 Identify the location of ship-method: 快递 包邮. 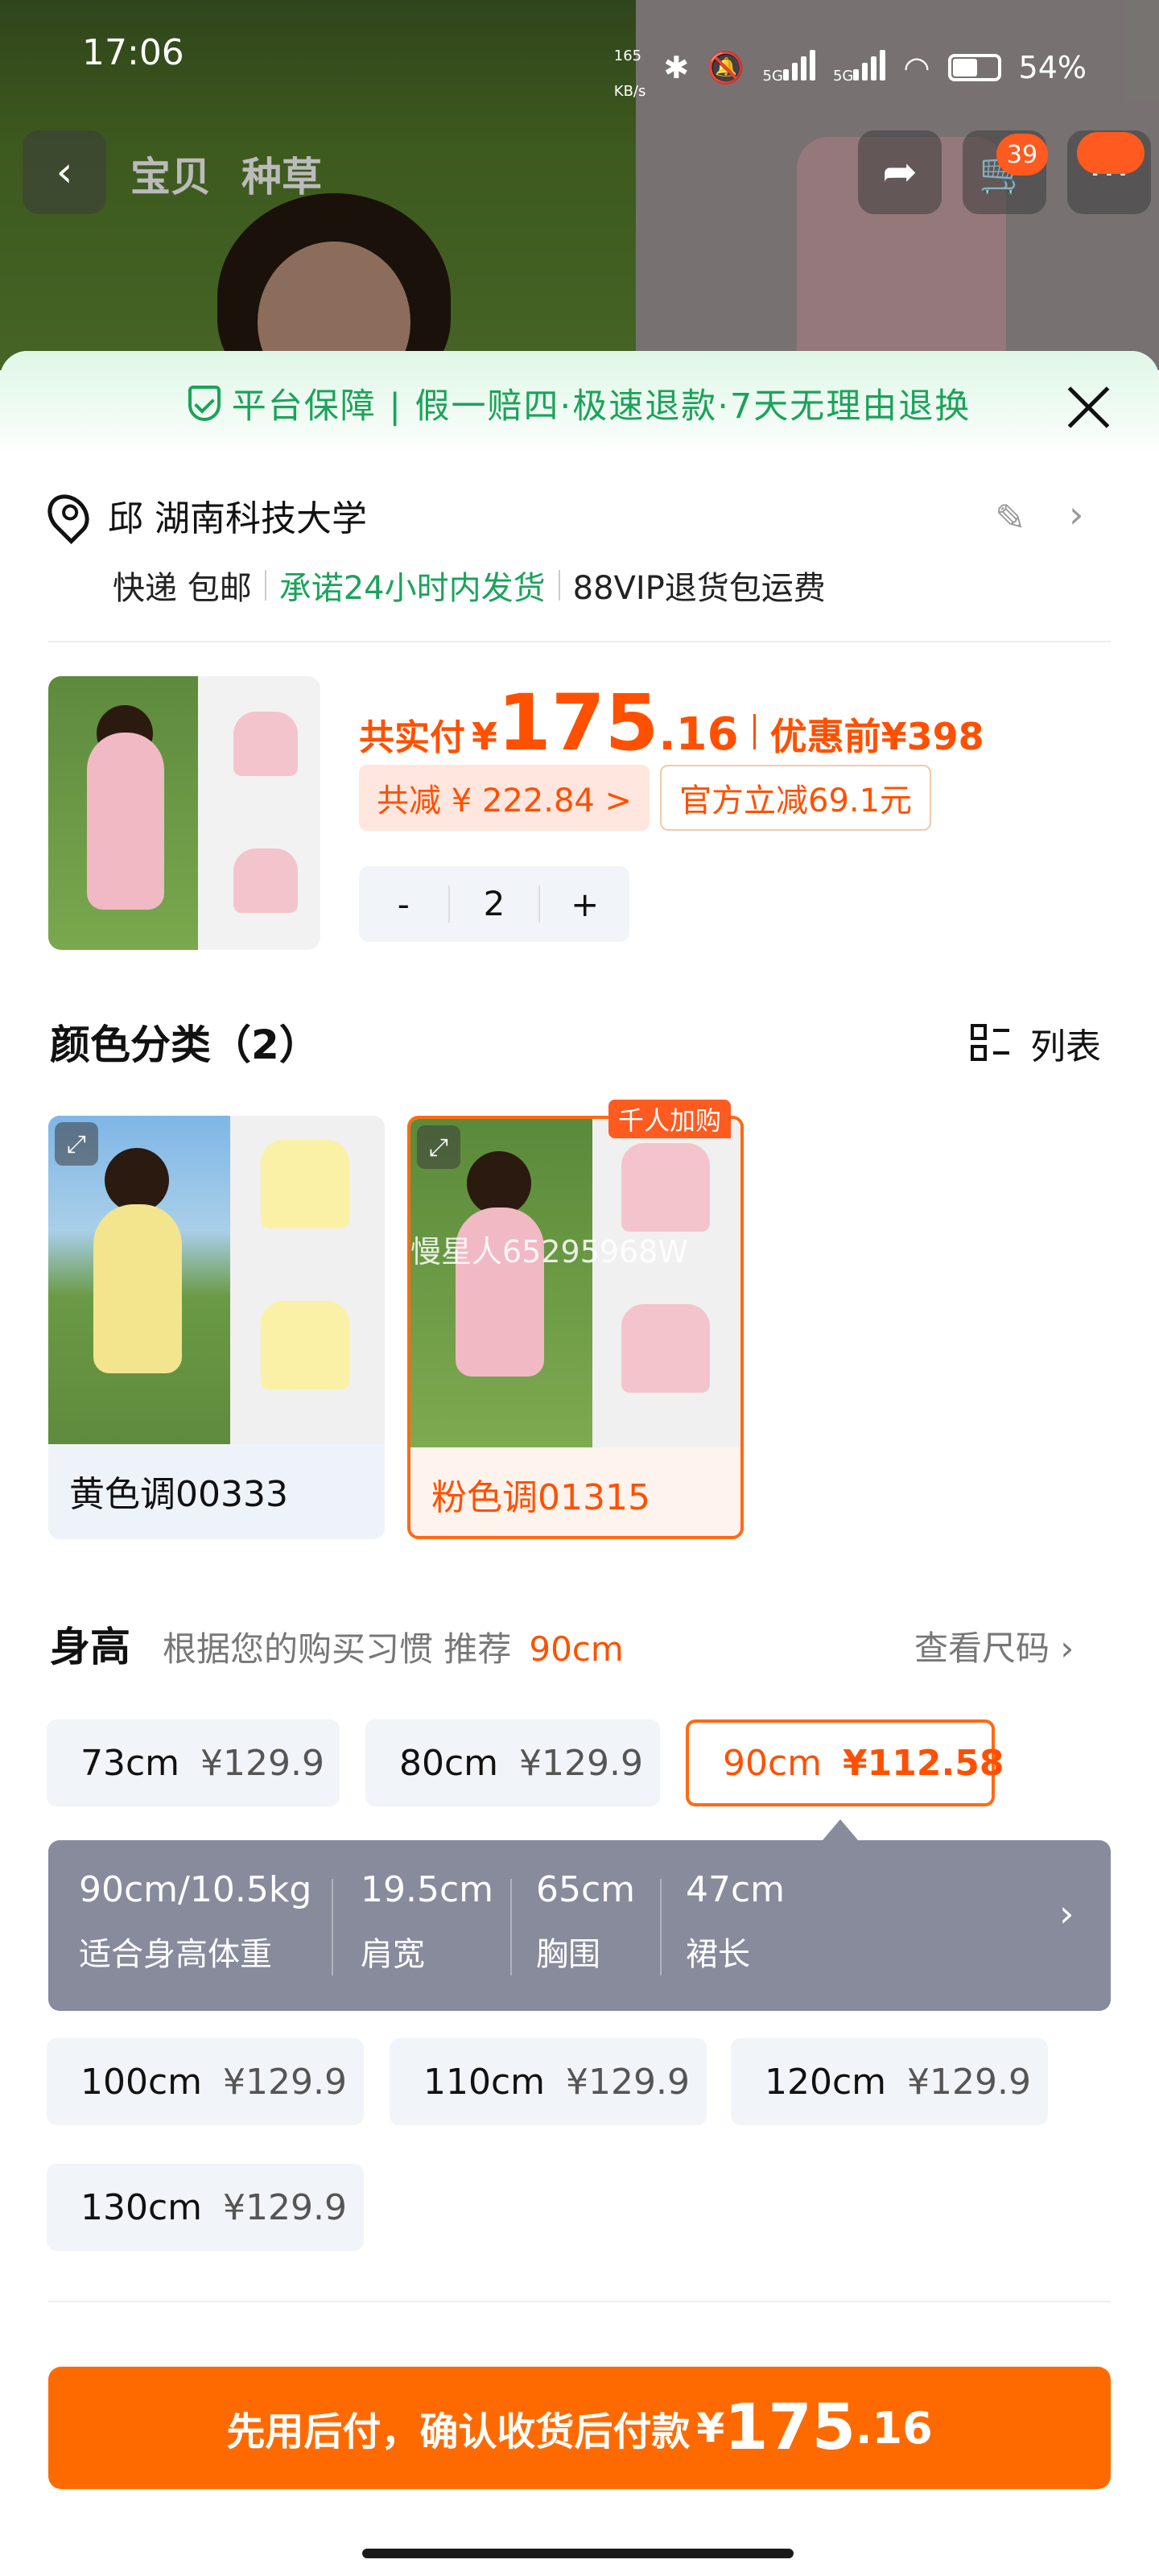
(182, 588).